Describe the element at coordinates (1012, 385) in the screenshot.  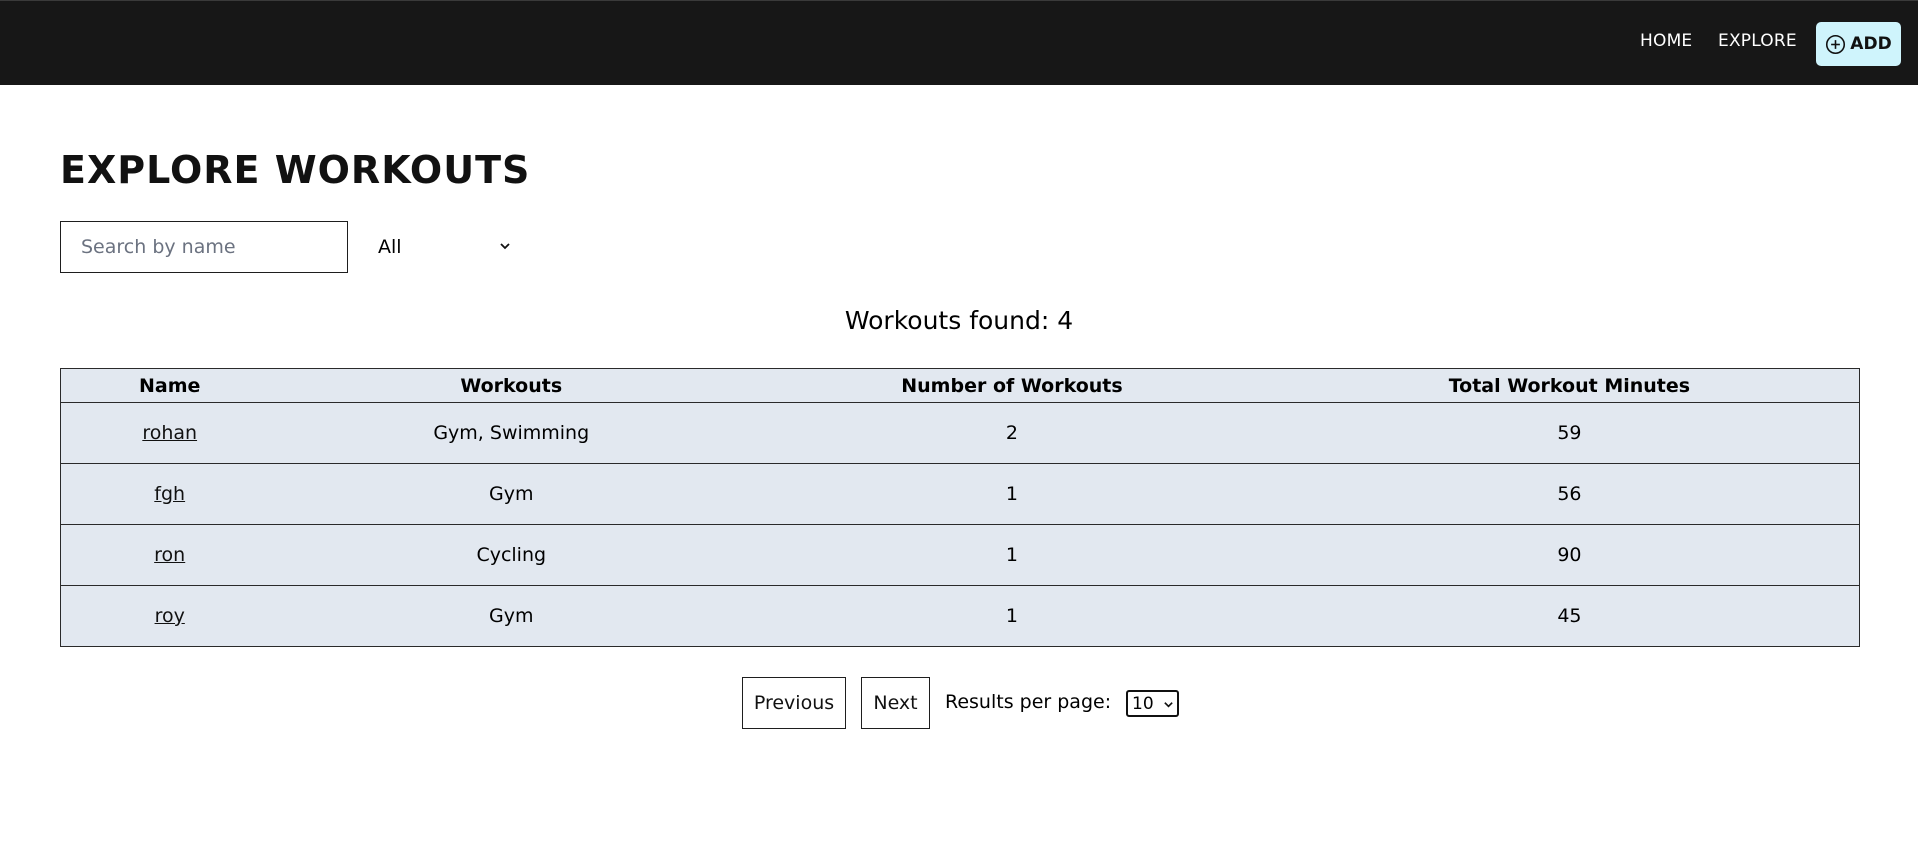
I see `column-header-number-of-workouts: Number of Workouts` at that location.